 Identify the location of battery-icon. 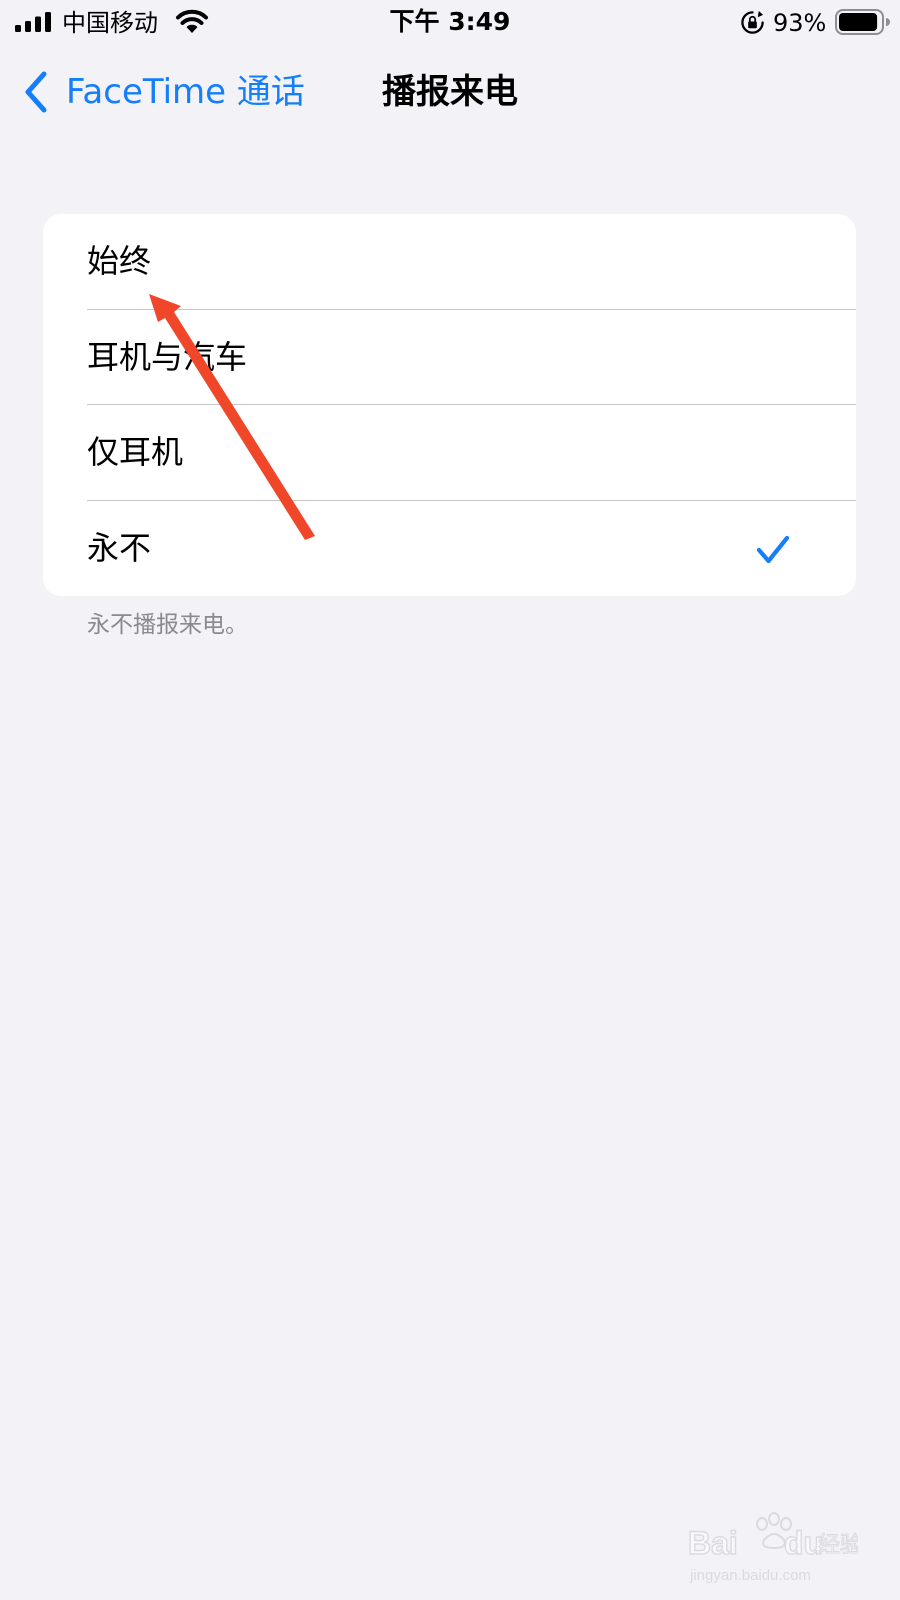
(862, 22).